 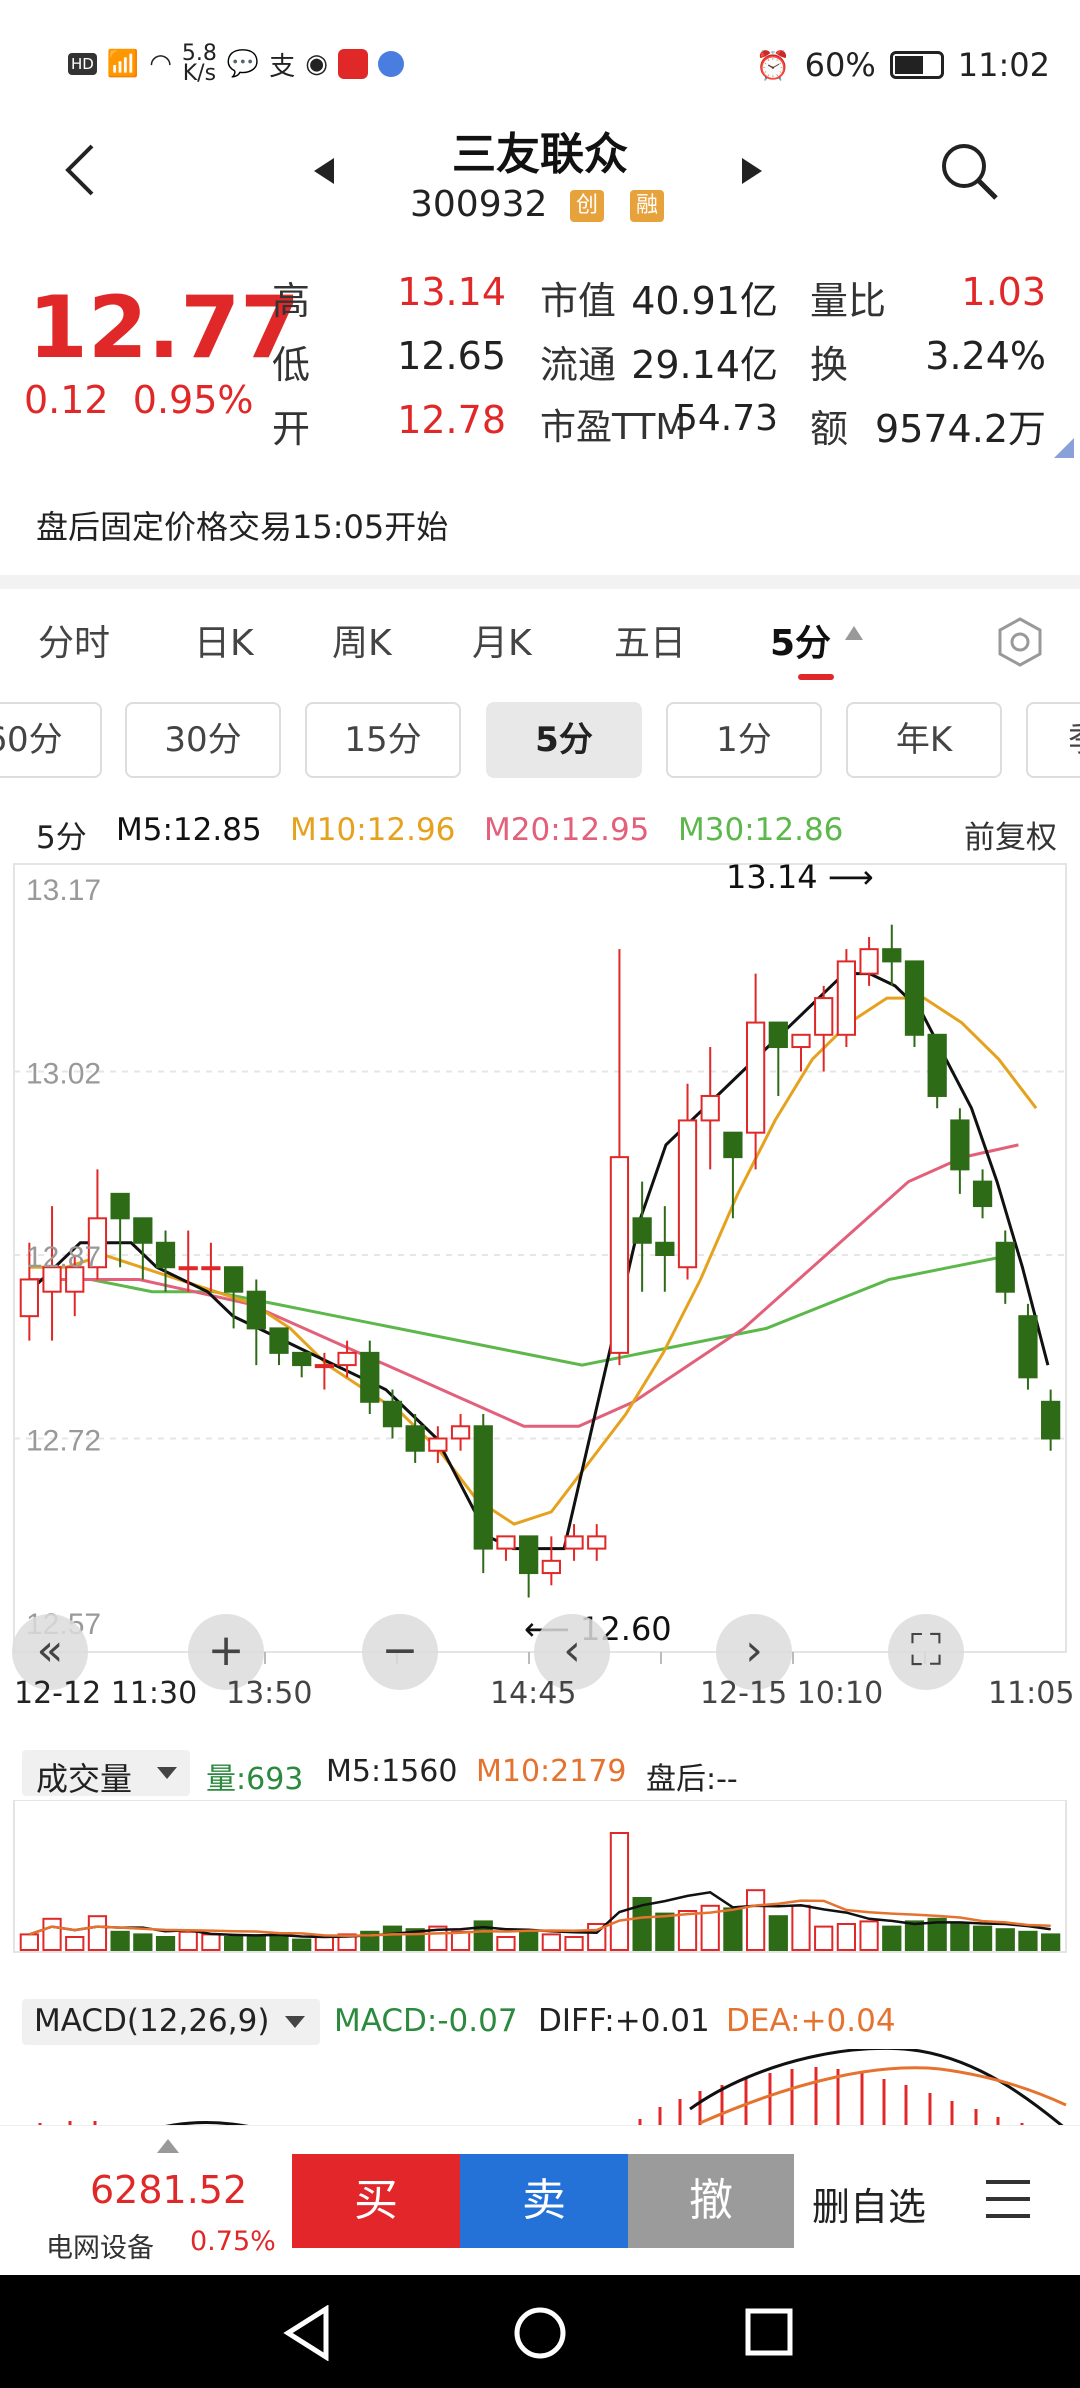 I want to click on index-percent: 0.75%, so click(x=233, y=2241).